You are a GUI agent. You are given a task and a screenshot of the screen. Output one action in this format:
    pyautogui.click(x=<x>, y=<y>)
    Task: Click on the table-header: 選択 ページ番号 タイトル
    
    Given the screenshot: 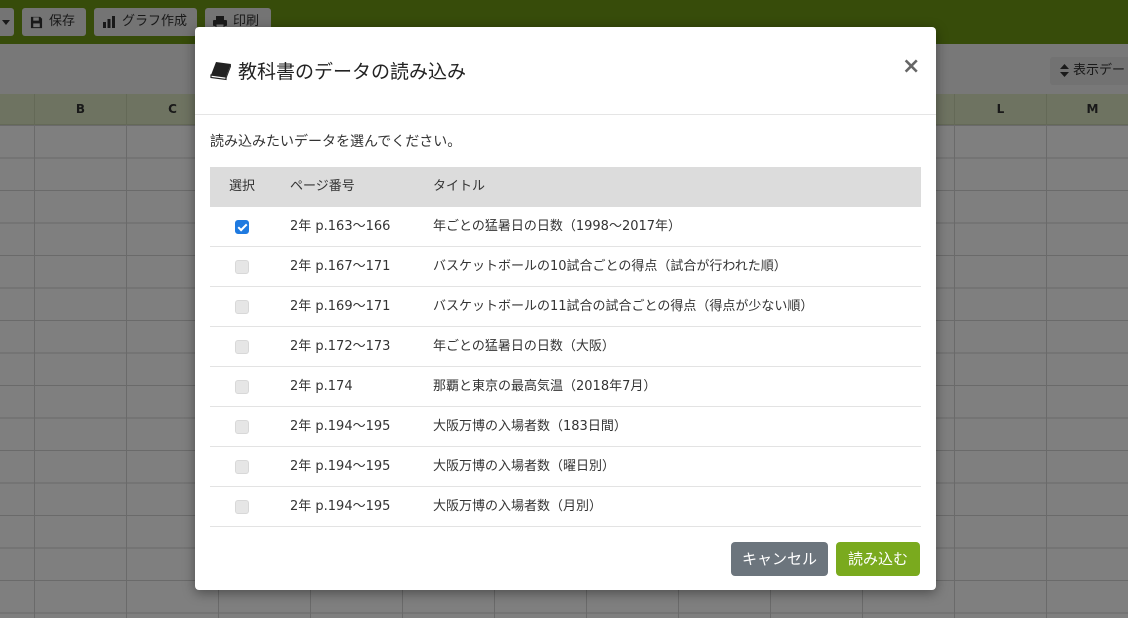 What is the action you would take?
    pyautogui.click(x=565, y=187)
    